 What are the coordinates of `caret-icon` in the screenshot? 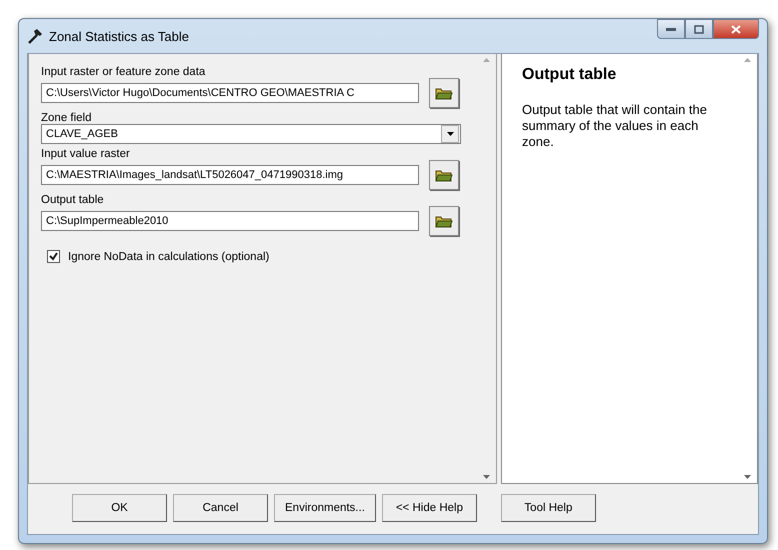 It's located at (450, 134).